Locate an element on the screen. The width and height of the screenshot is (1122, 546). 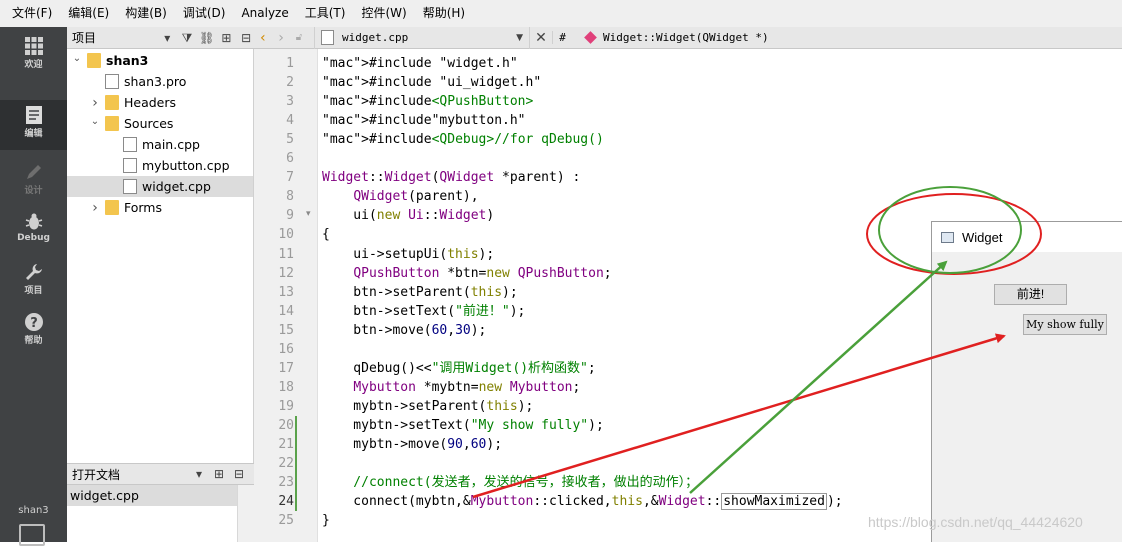
line-number: 20 is located at coordinates (286, 425).